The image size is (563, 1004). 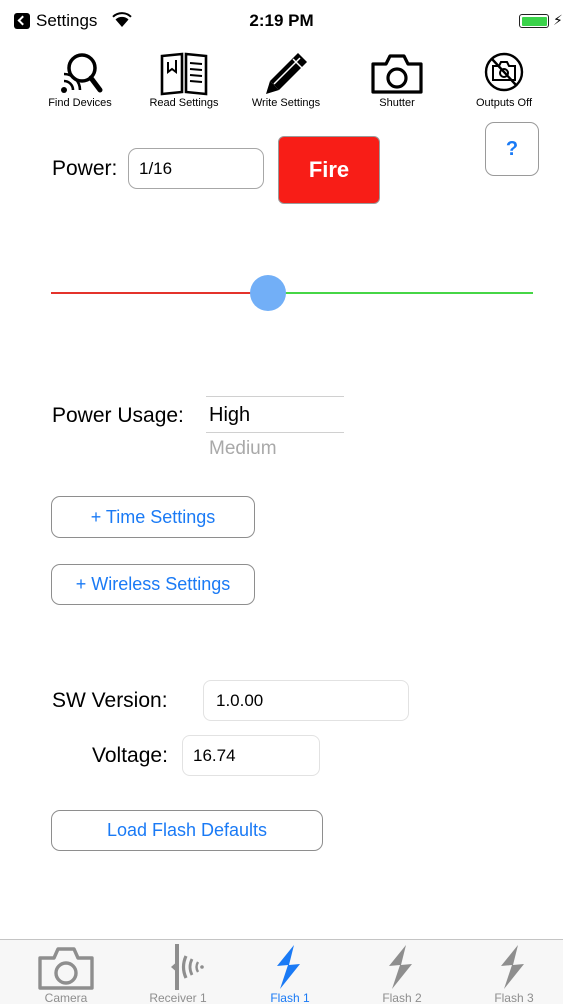 What do you see at coordinates (243, 449) in the screenshot?
I see `picker-next-option: Medium` at bounding box center [243, 449].